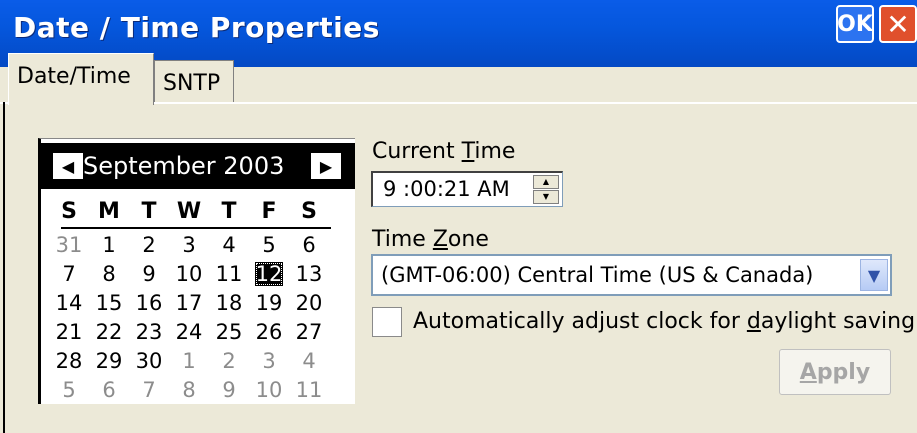  What do you see at coordinates (835, 372) in the screenshot?
I see `apply-button: Apply` at bounding box center [835, 372].